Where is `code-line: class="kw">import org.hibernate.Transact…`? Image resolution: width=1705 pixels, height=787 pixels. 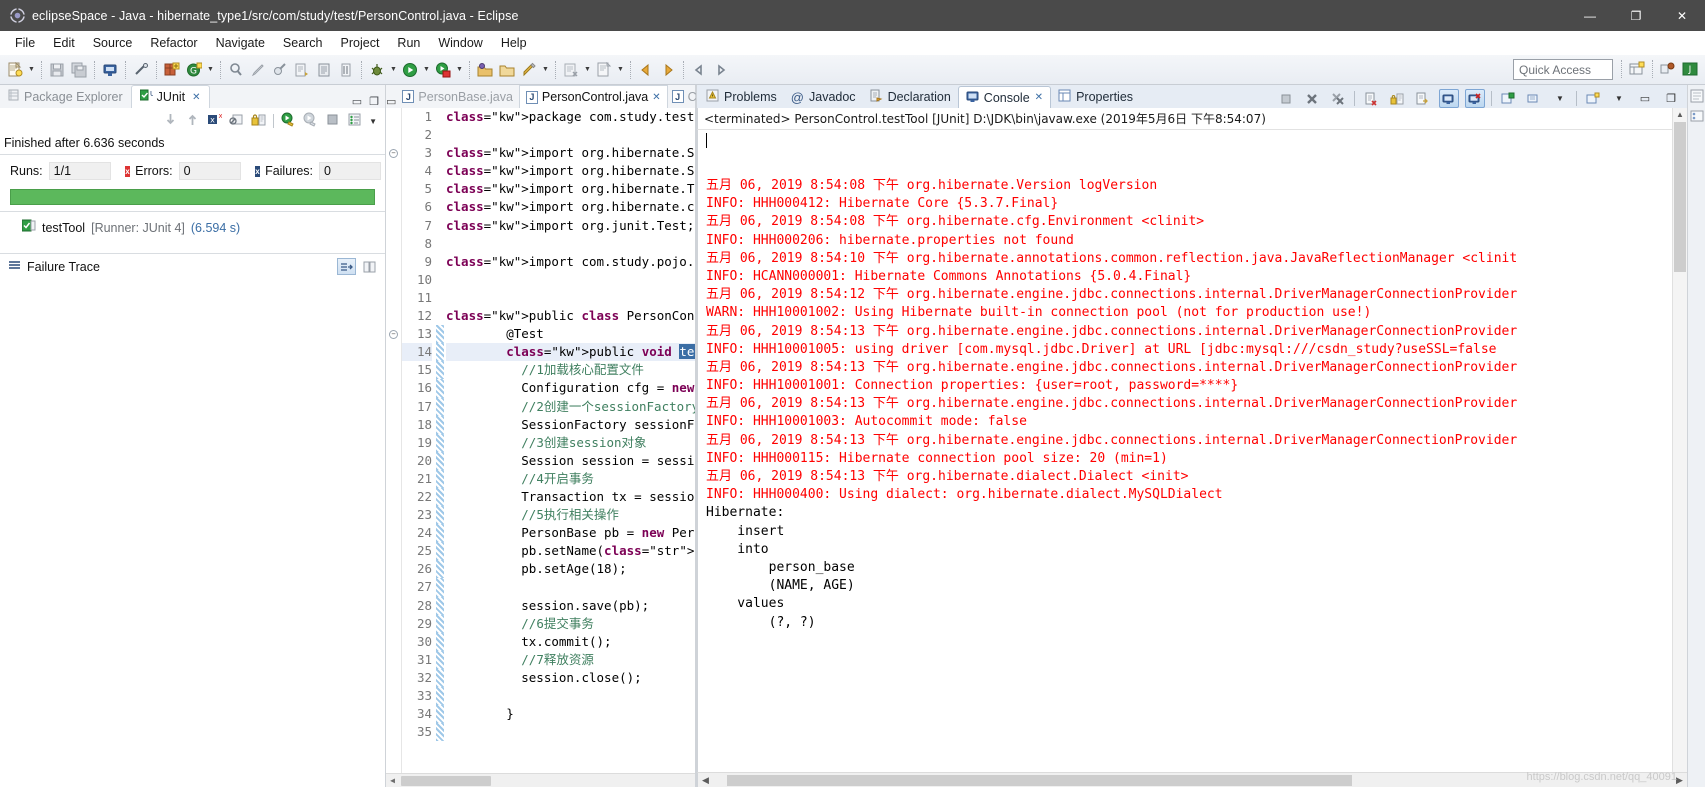 code-line: class="kw">import org.hibernate.Transact… is located at coordinates (570, 189).